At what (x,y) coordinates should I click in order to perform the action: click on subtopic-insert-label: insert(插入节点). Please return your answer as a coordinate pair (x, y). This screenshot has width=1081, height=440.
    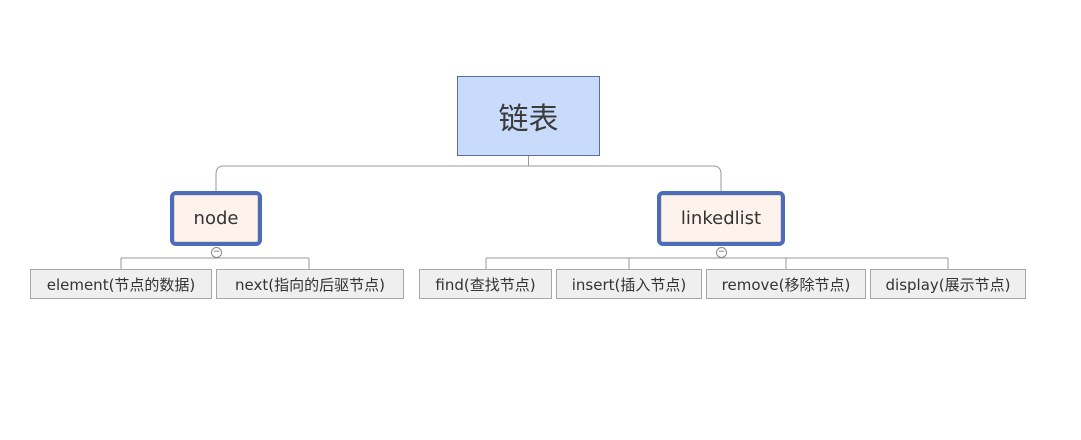
    Looking at the image, I should click on (629, 284).